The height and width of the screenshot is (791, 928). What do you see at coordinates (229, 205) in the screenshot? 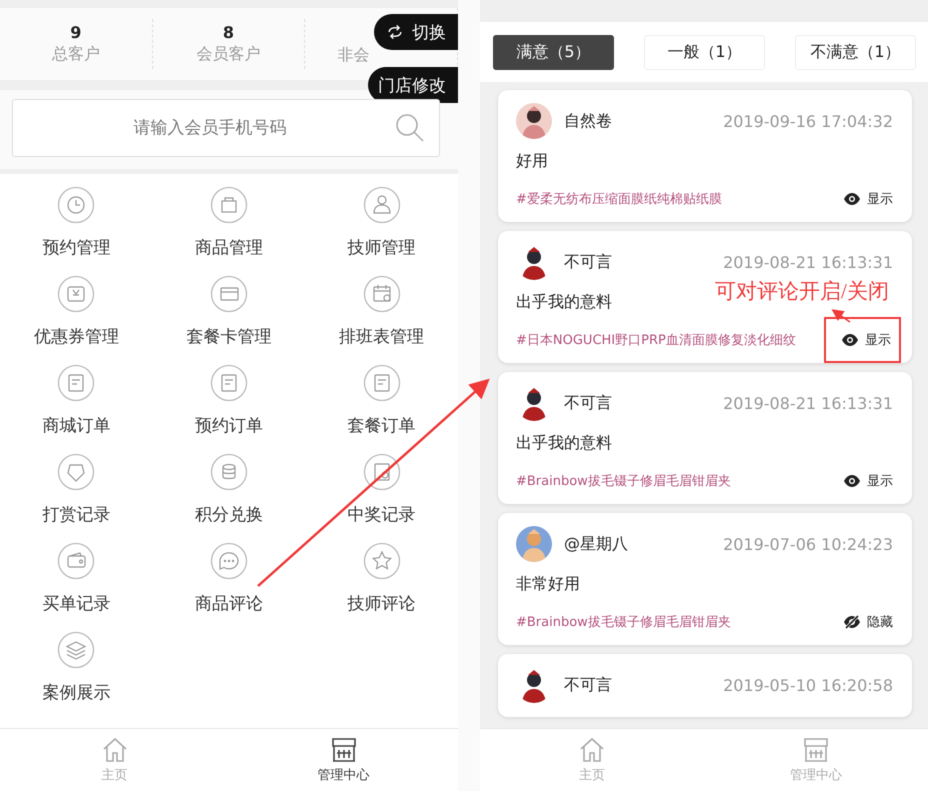
I see `bag-icon` at bounding box center [229, 205].